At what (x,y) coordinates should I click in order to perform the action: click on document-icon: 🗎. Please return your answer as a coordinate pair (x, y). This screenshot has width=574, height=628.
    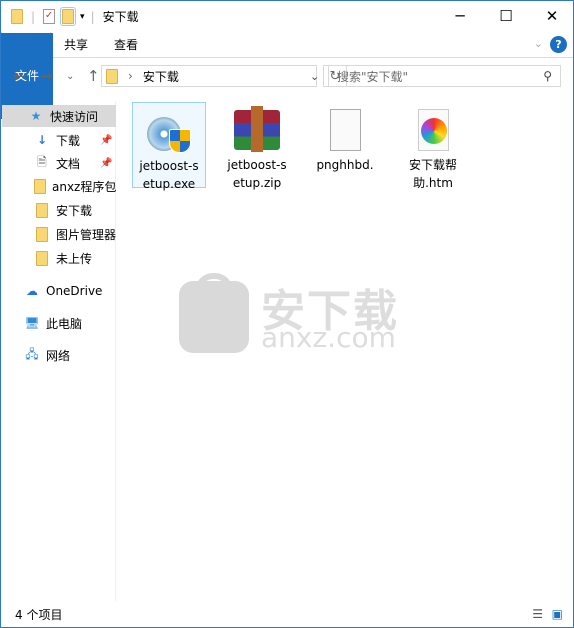
    Looking at the image, I should click on (42, 161).